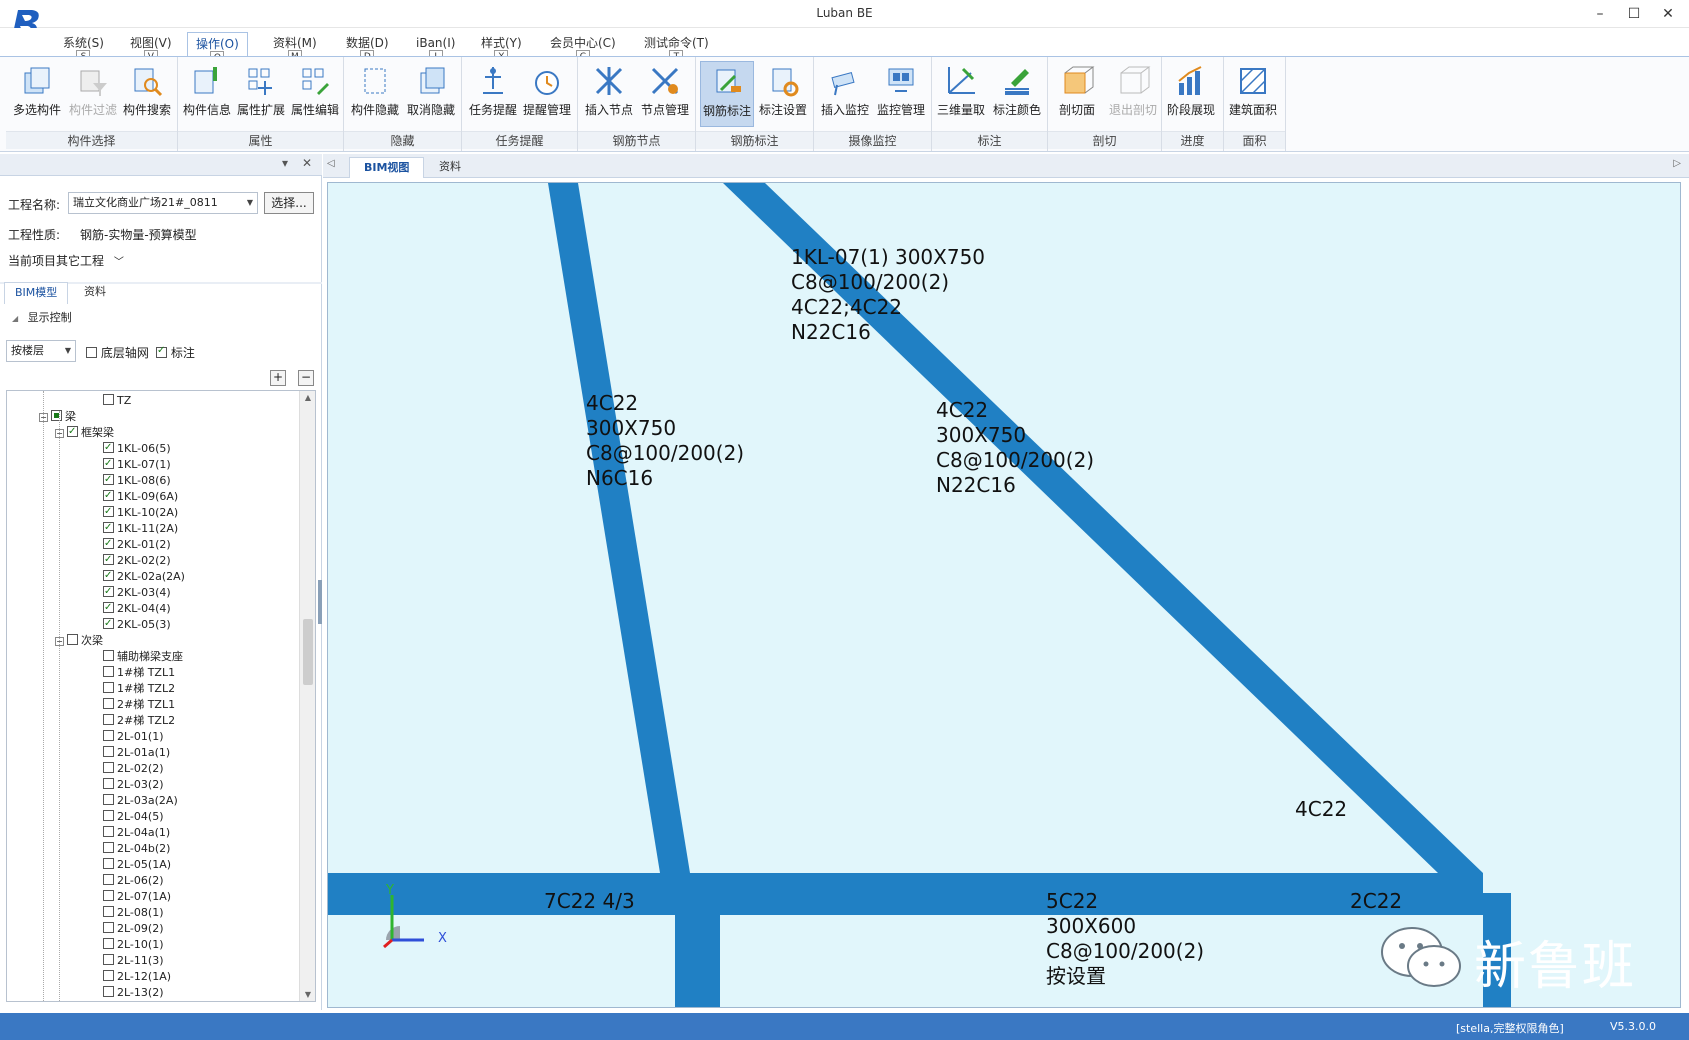 Image resolution: width=1689 pixels, height=1040 pixels. Describe the element at coordinates (133, 913) in the screenshot. I see `tree-item: 2L-08(1)` at that location.